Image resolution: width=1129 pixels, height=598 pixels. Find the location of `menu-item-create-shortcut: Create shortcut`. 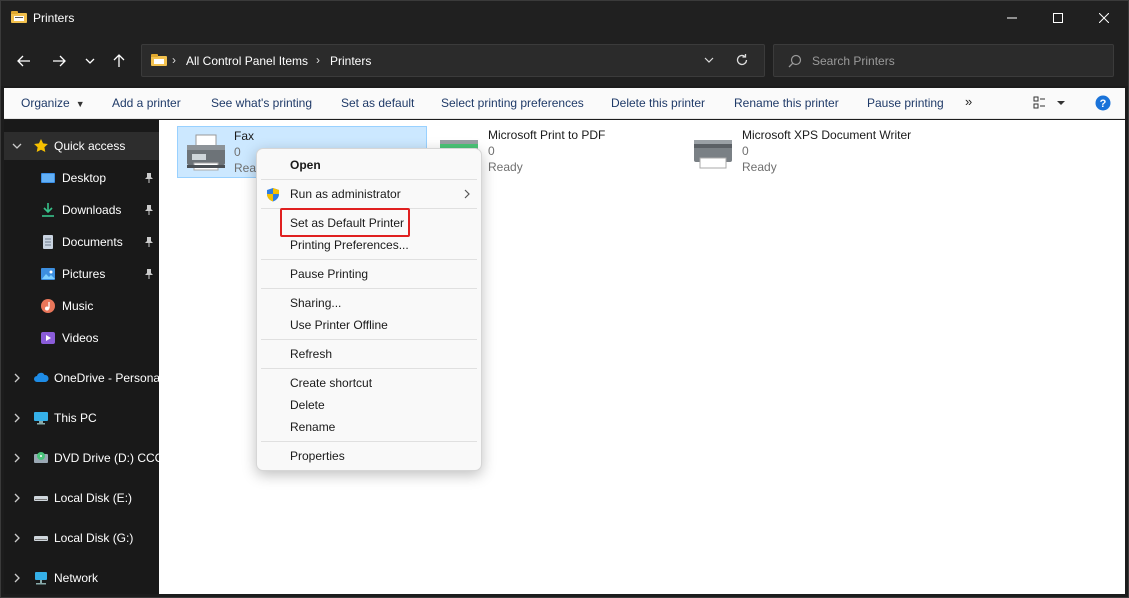

menu-item-create-shortcut: Create shortcut is located at coordinates (369, 383).